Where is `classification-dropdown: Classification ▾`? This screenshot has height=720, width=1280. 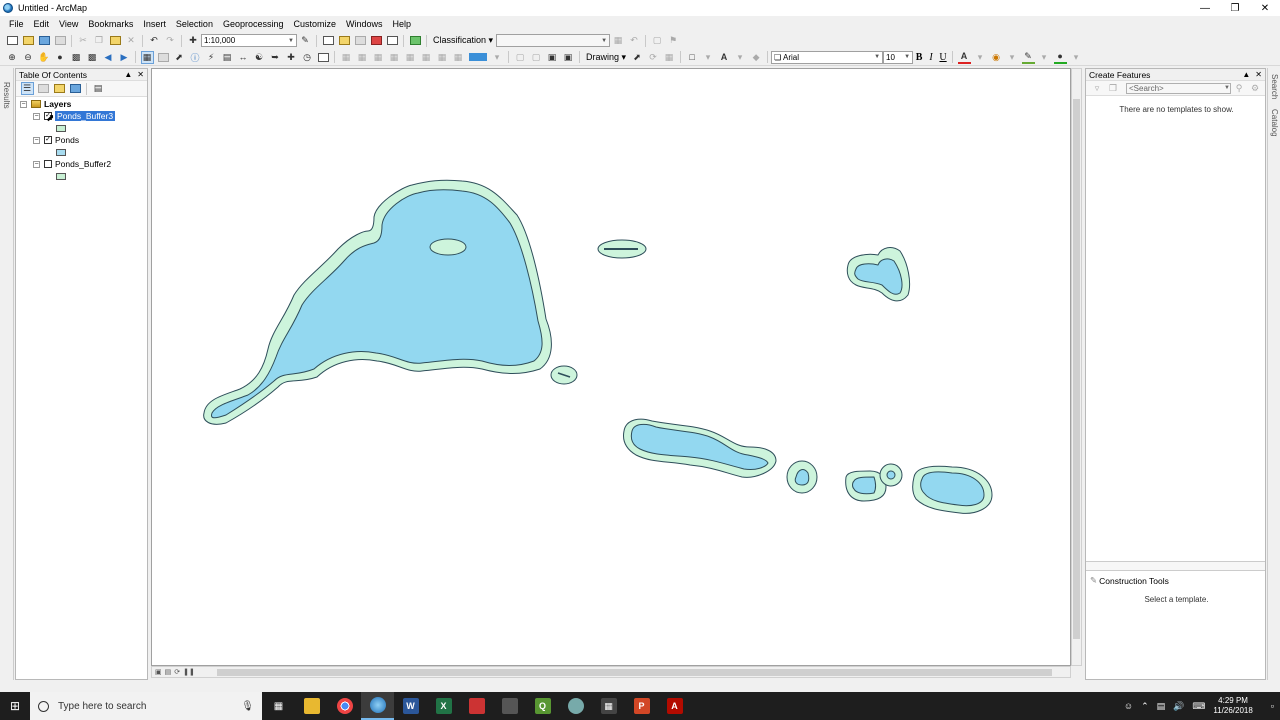
classification-dropdown: Classification ▾ is located at coordinates (463, 40).